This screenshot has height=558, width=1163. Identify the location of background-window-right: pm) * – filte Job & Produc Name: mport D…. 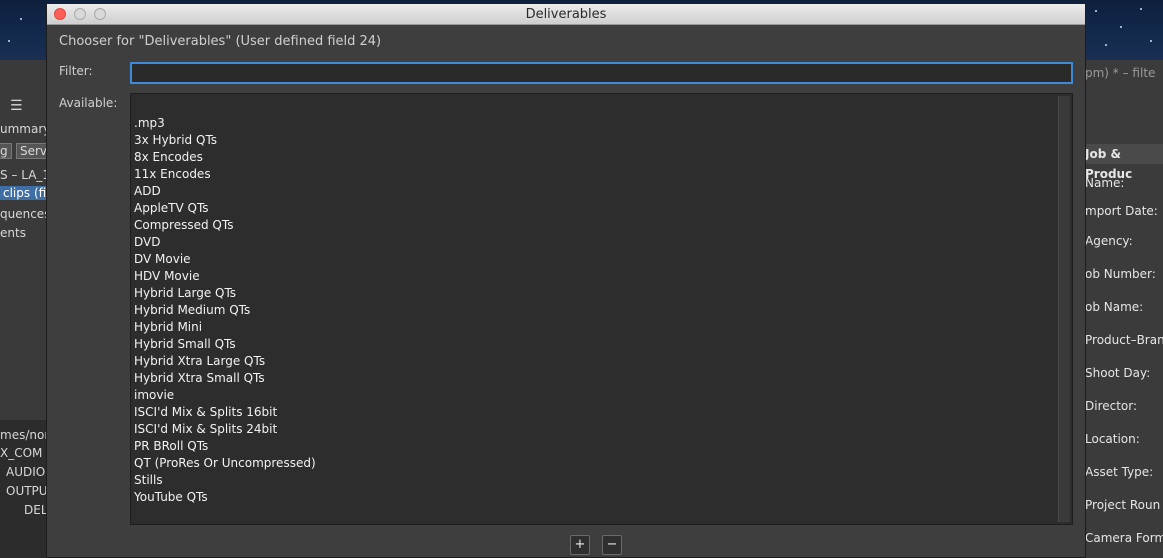
(1124, 309).